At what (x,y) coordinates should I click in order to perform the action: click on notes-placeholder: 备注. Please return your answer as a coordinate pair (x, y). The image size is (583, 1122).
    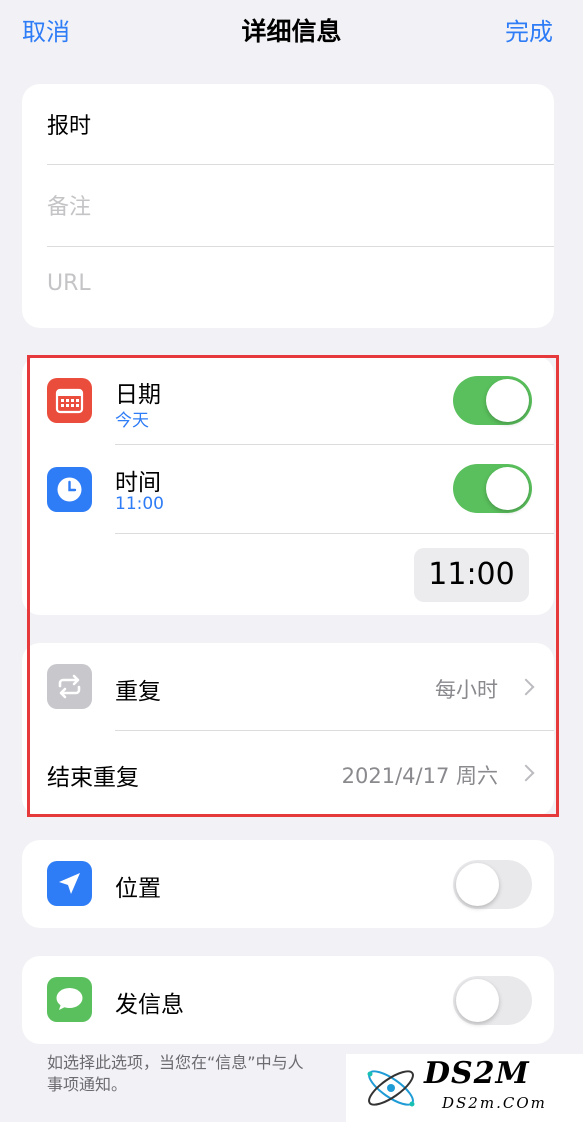
    Looking at the image, I should click on (69, 207).